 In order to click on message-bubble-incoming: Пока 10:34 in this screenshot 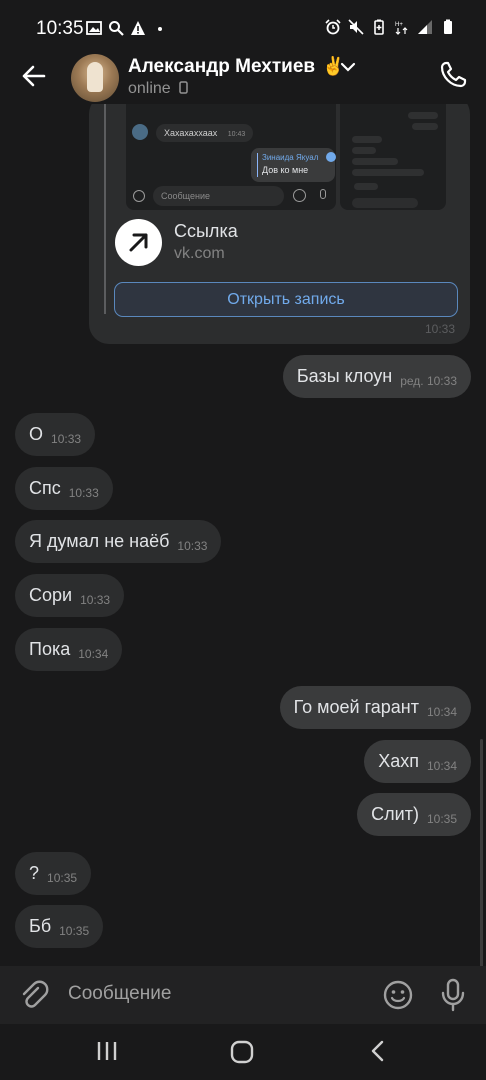, I will do `click(69, 649)`.